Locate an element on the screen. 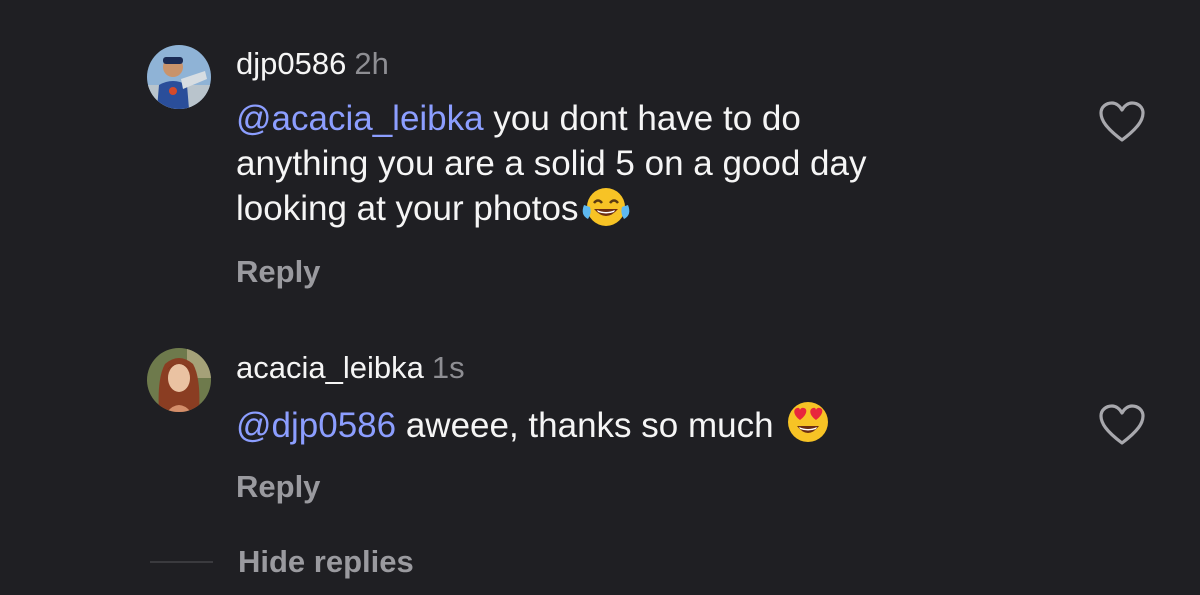 Image resolution: width=1200 pixels, height=595 pixels. comment-text: @djp0586 aweee, thanks so much is located at coordinates (626, 427).